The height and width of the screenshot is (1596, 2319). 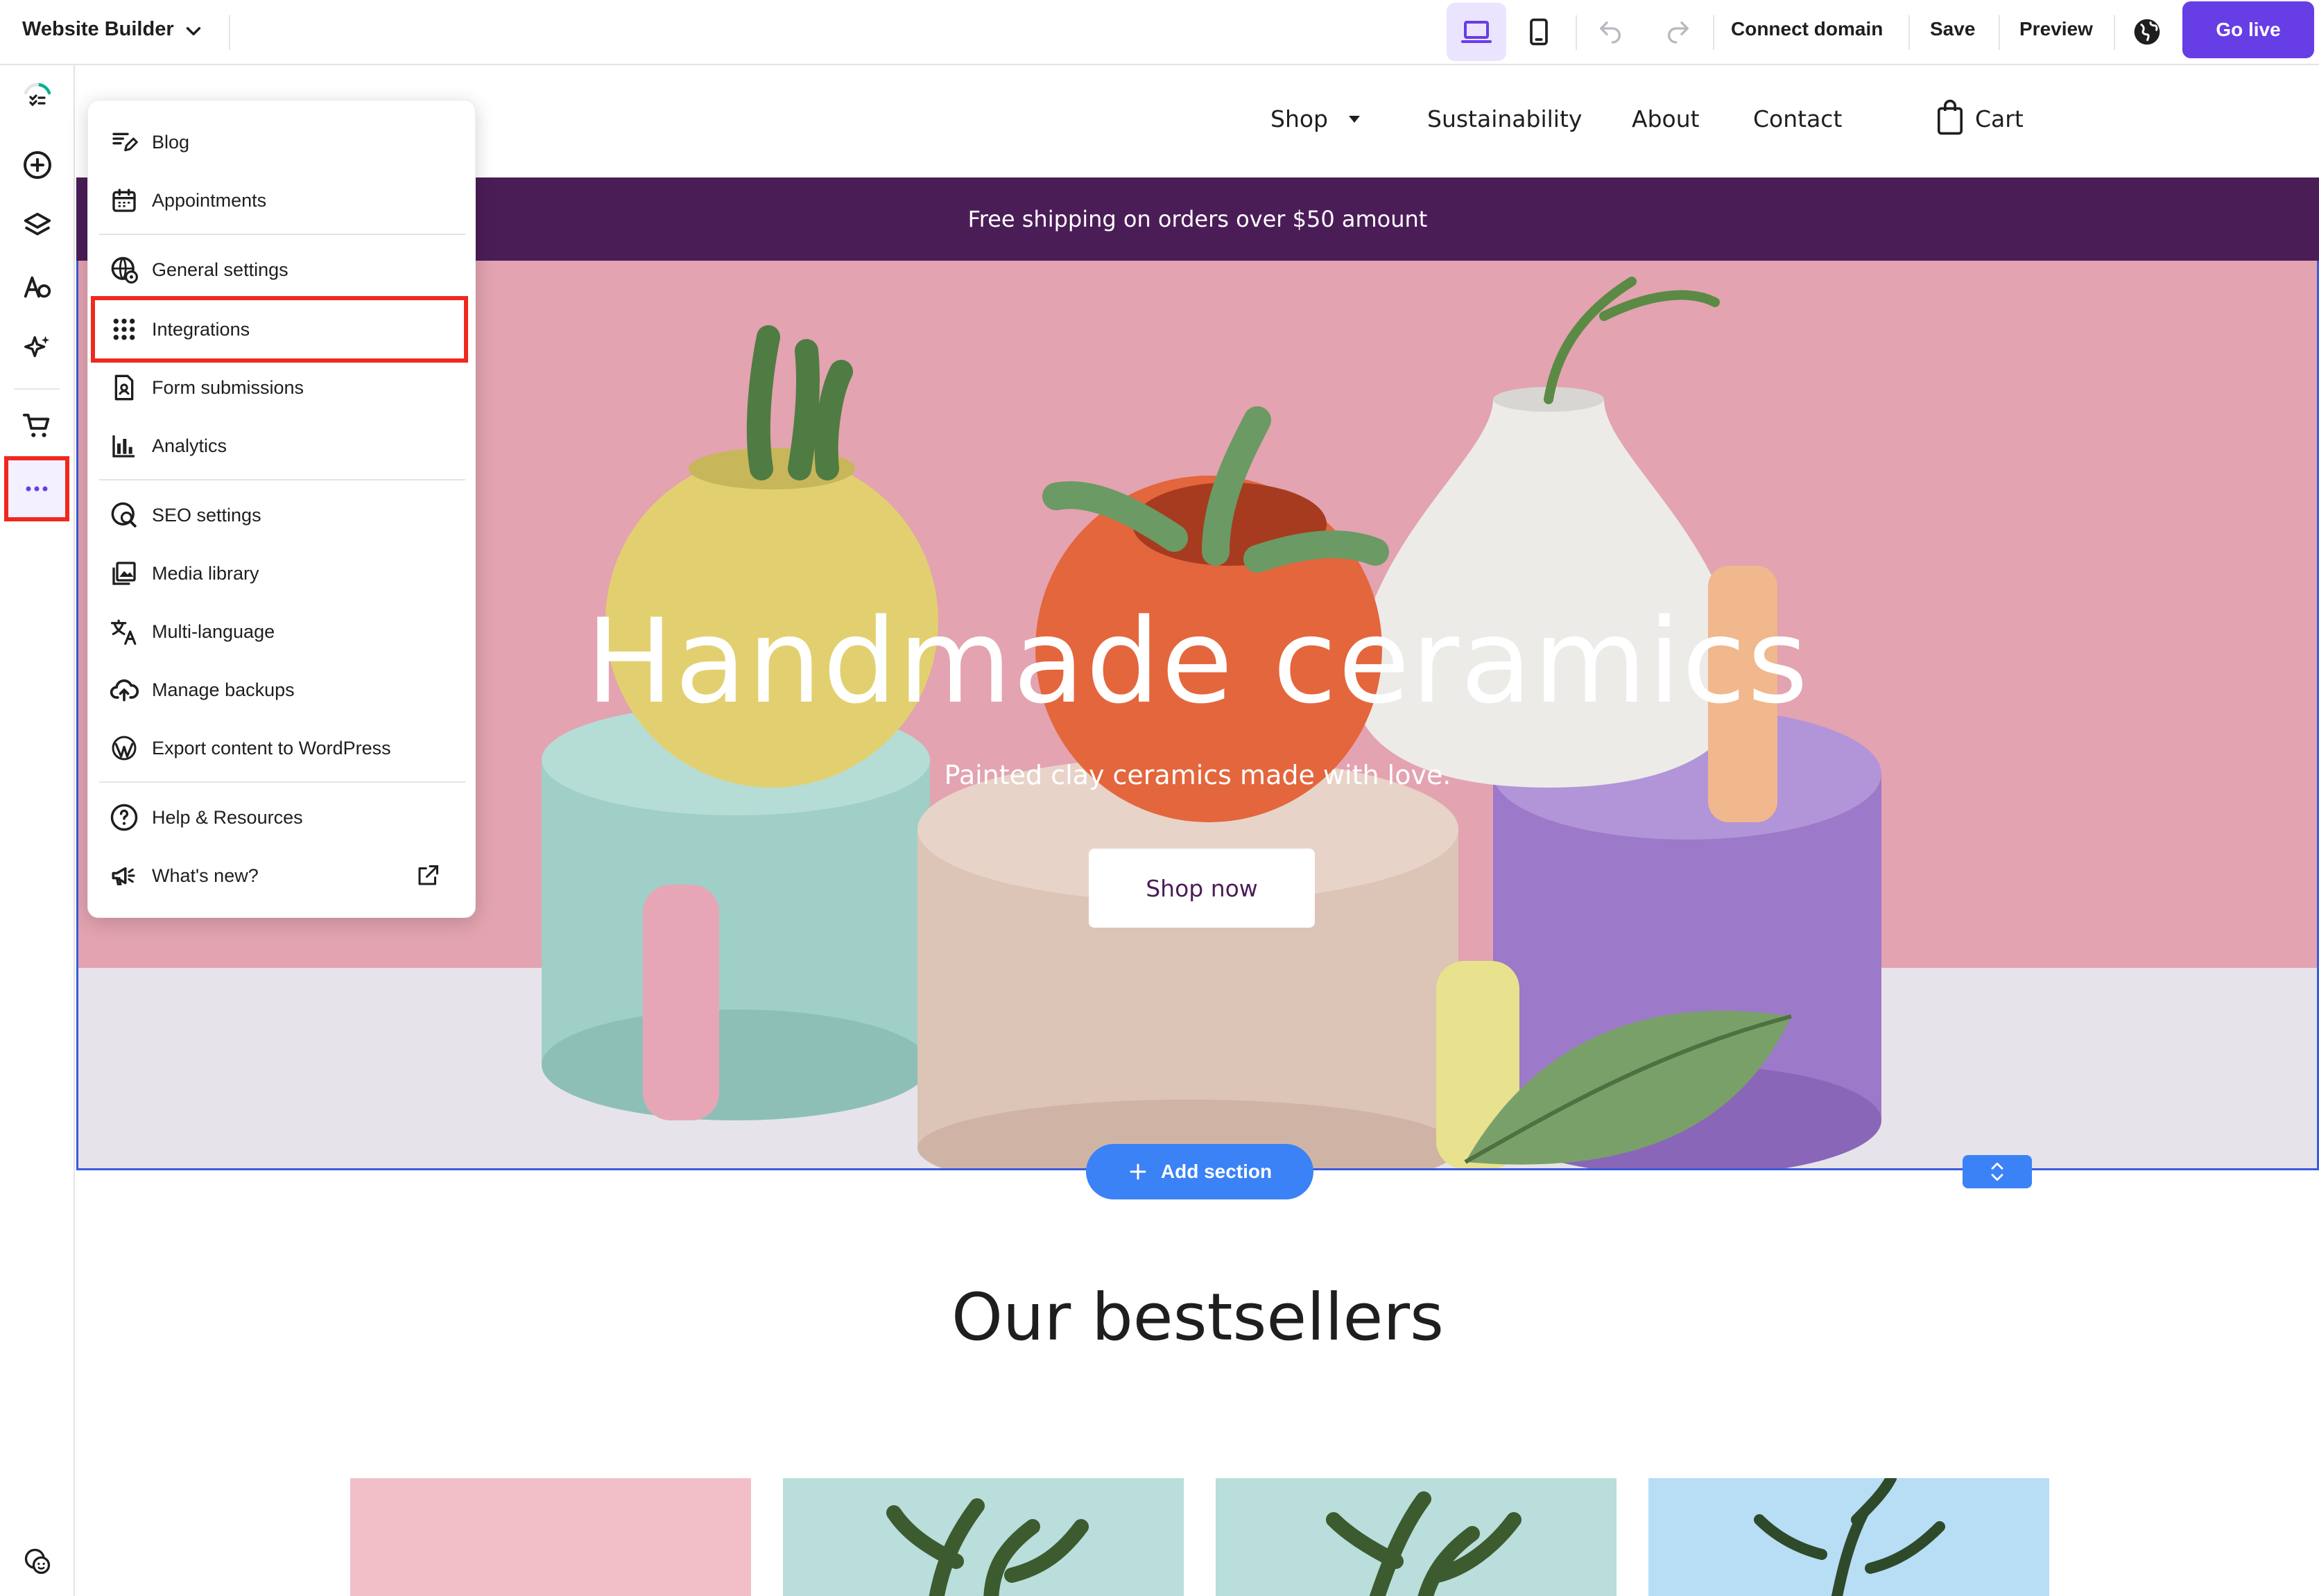 What do you see at coordinates (124, 817) in the screenshot?
I see `help-circle-icon` at bounding box center [124, 817].